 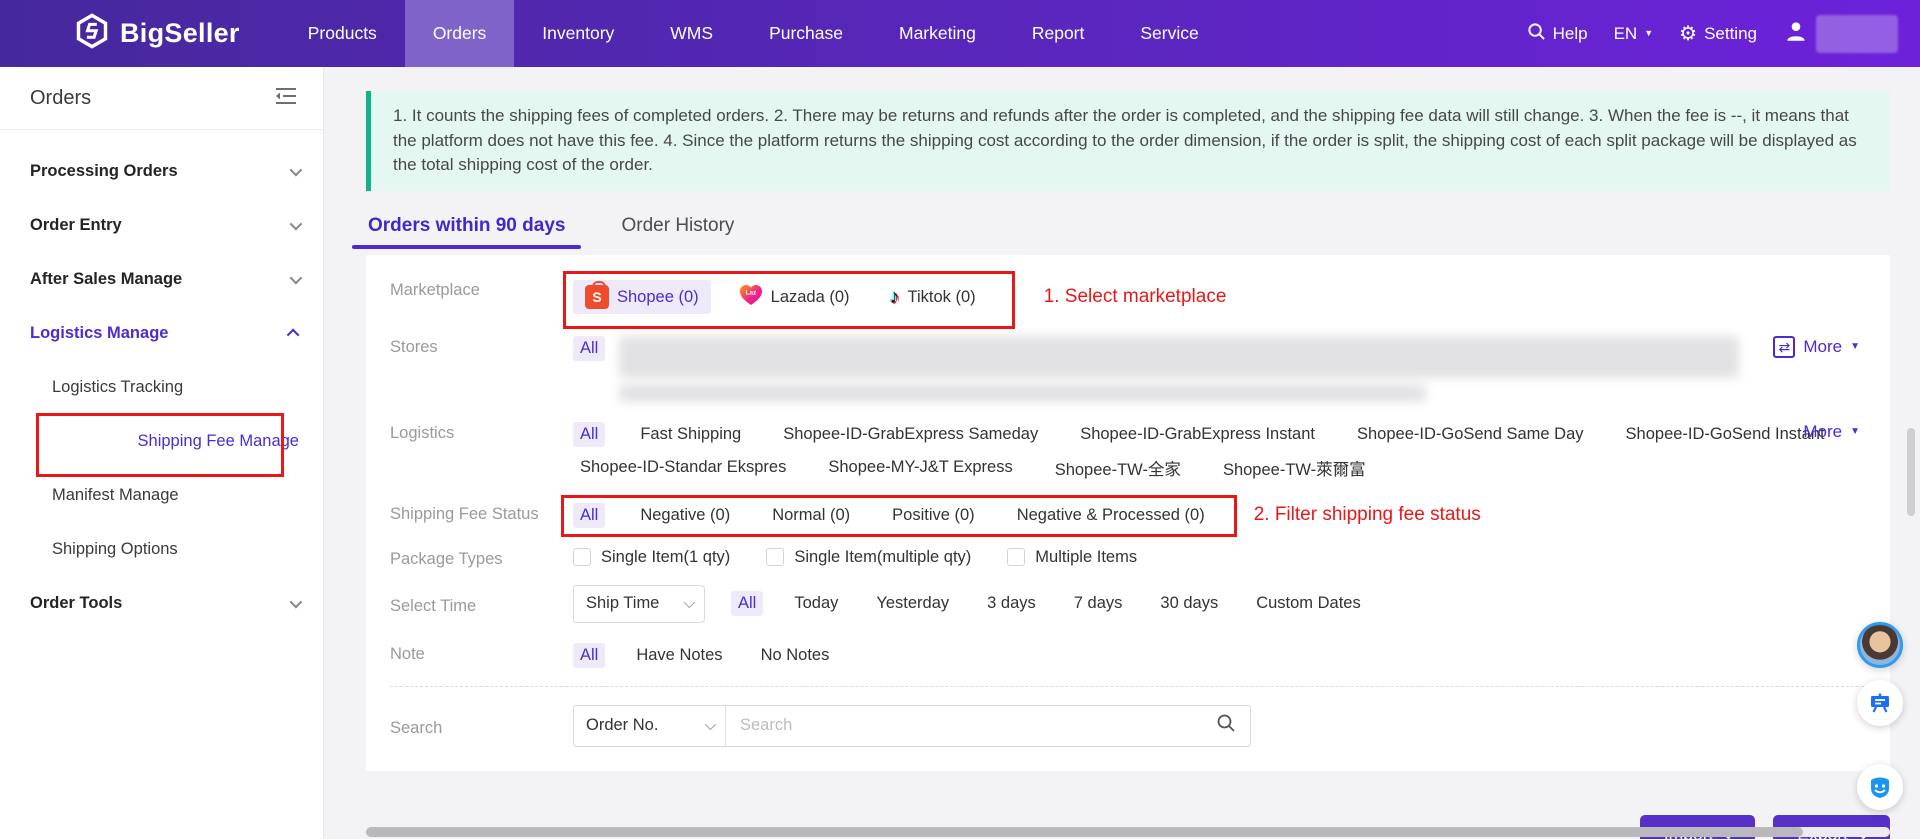 What do you see at coordinates (679, 655) in the screenshot?
I see `note-option-have-notes: Have Notes` at bounding box center [679, 655].